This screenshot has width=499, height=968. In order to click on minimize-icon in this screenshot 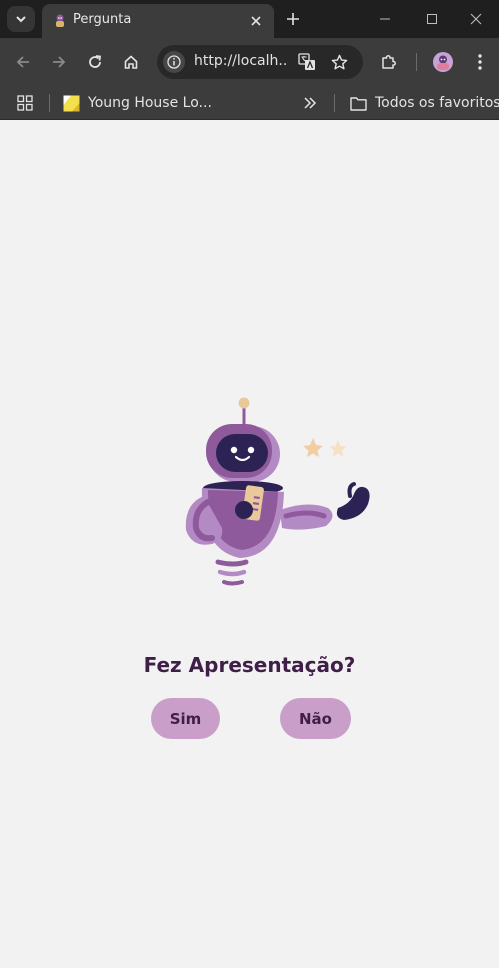, I will do `click(385, 19)`.